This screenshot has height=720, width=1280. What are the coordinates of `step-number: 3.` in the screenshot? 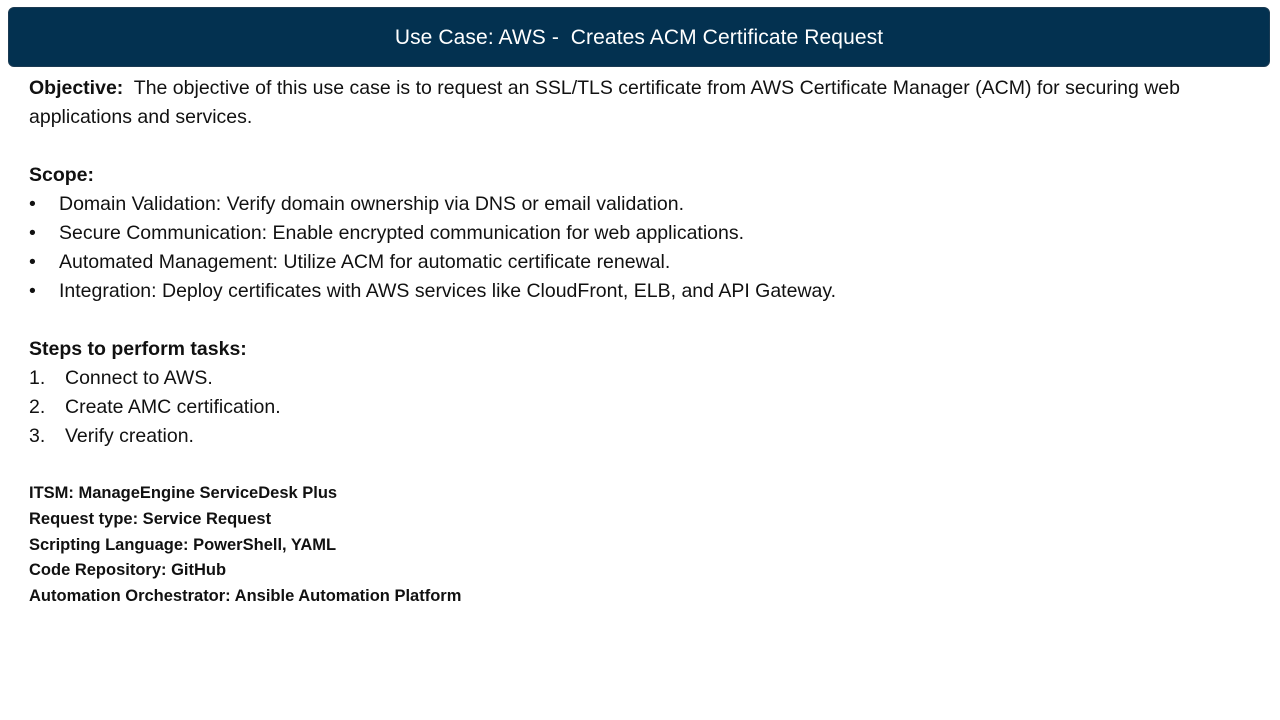 It's located at (37, 436).